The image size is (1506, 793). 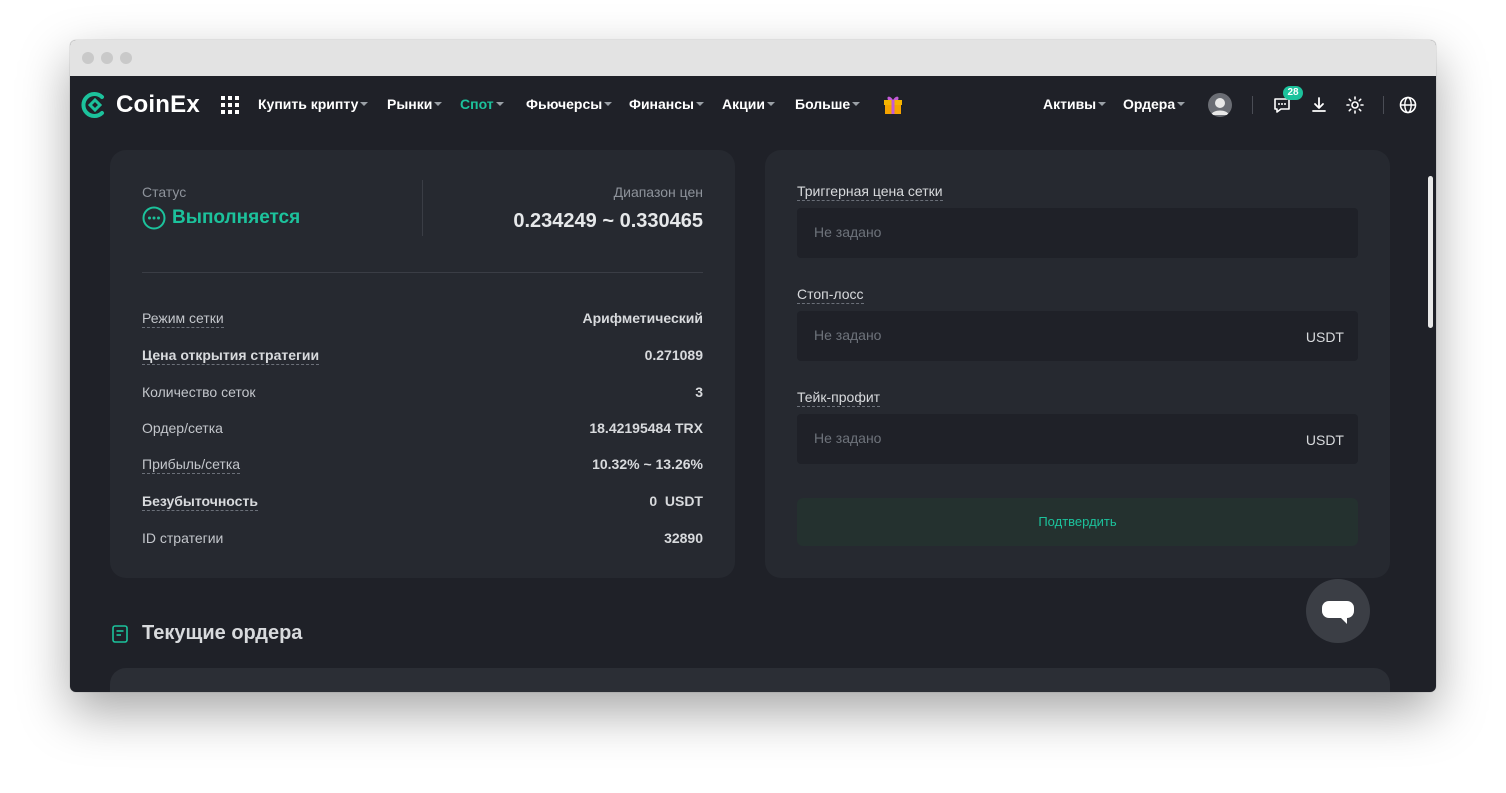 I want to click on status-label: Статус, so click(x=164, y=192).